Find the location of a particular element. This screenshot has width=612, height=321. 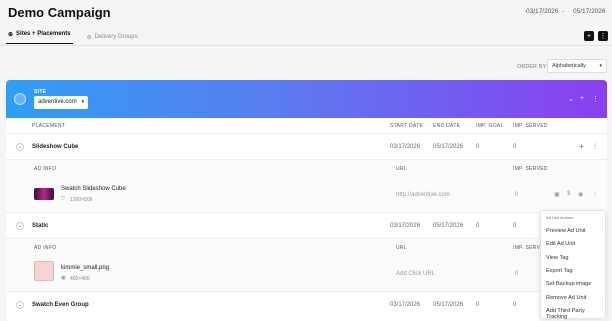

ad-name: kimmie_small.png is located at coordinates (85, 268).